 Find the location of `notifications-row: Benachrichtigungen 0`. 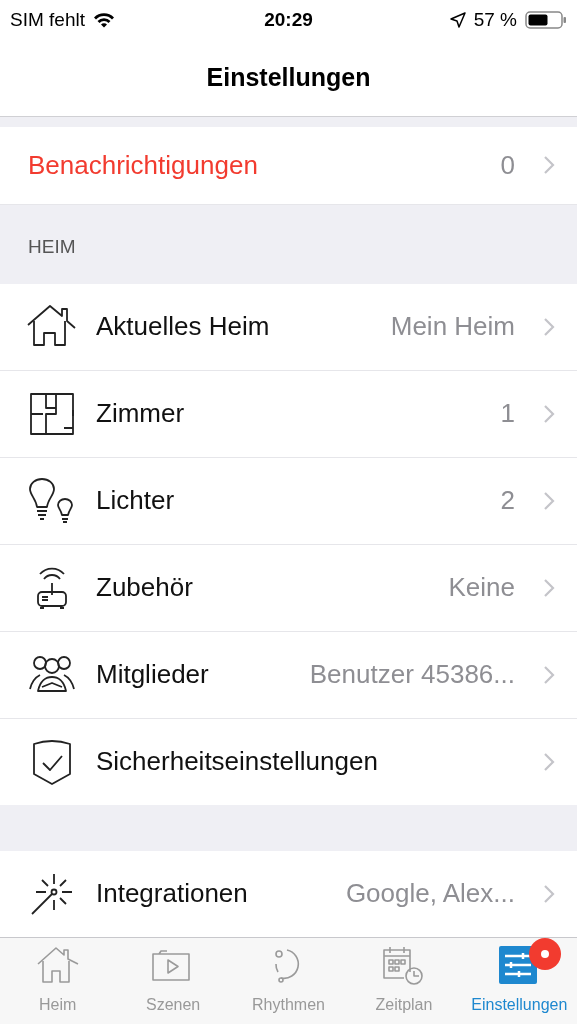

notifications-row: Benachrichtigungen 0 is located at coordinates (288, 166).